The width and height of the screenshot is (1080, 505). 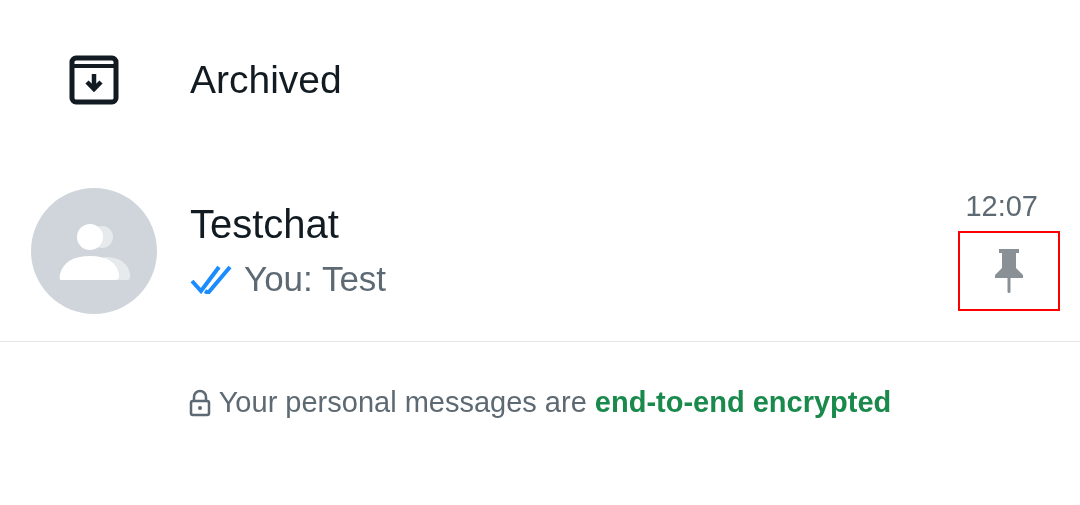 What do you see at coordinates (94, 80) in the screenshot?
I see `archive-icon` at bounding box center [94, 80].